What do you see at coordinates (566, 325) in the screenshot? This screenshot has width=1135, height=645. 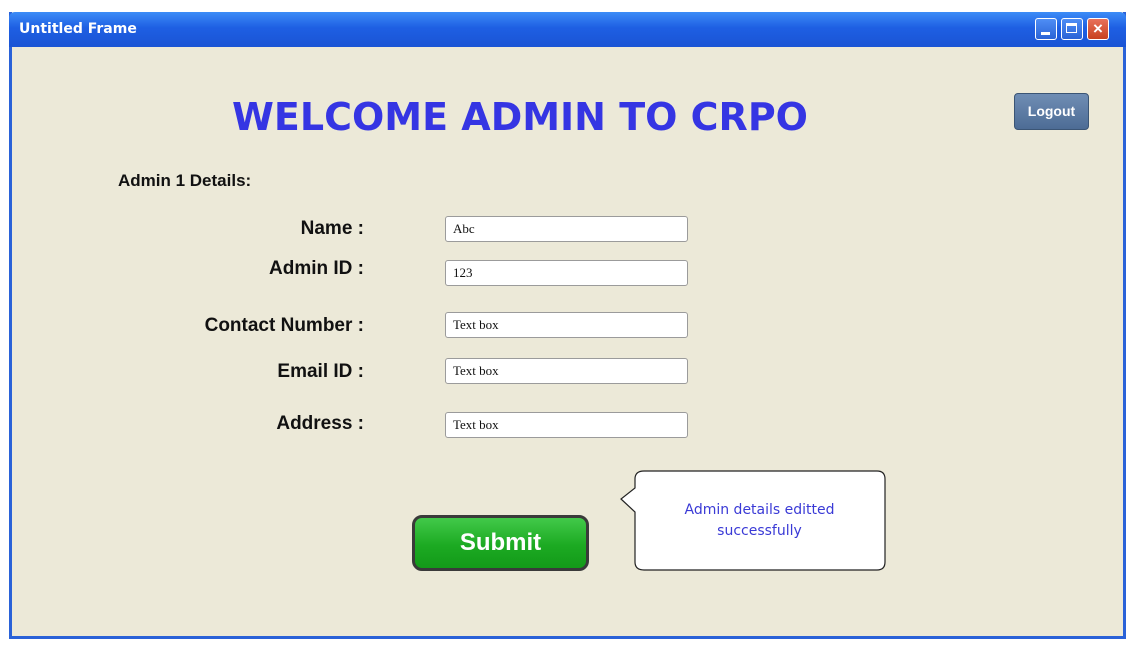 I see `contact-number-field: Text box` at bounding box center [566, 325].